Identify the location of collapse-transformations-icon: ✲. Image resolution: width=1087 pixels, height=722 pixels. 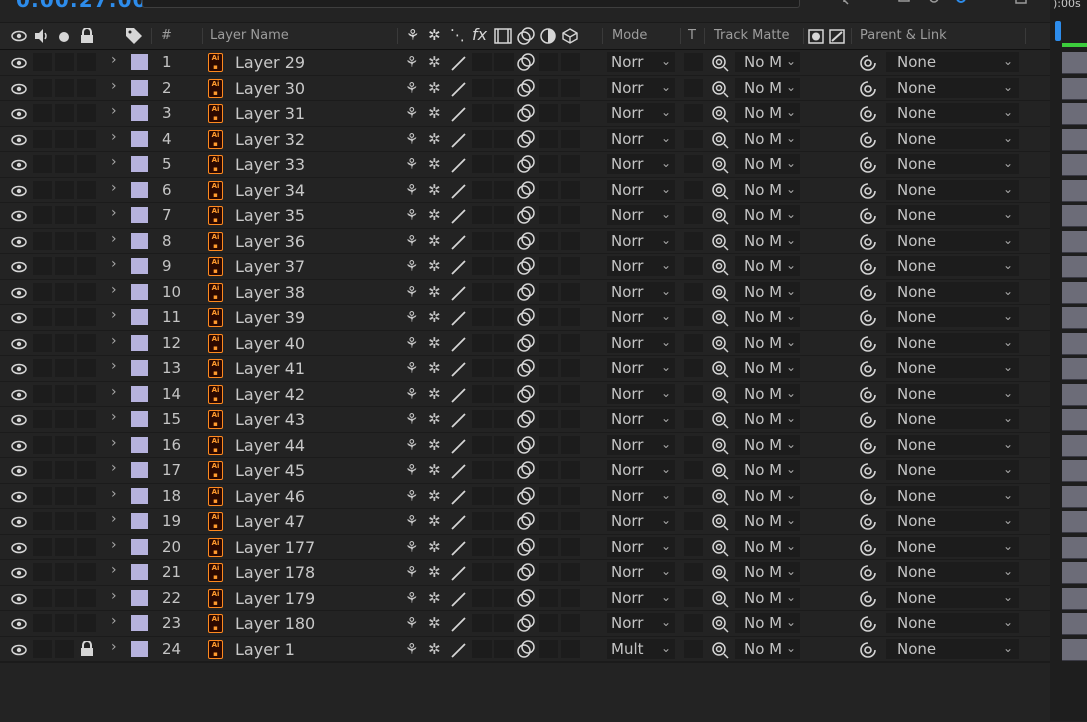
(434, 35).